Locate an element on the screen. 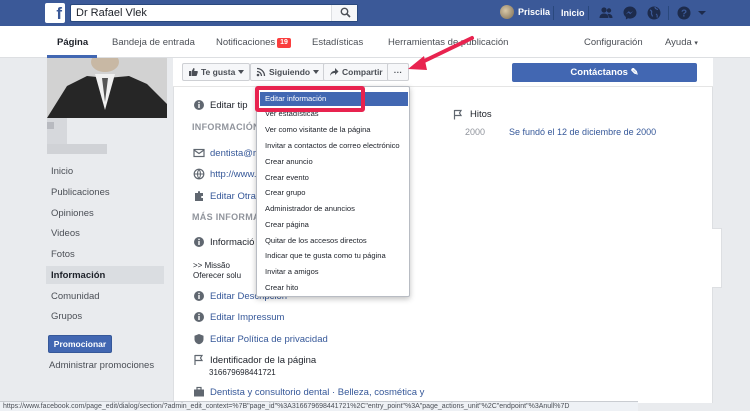 The height and width of the screenshot is (411, 750). profile-picture is located at coordinates (107, 88).